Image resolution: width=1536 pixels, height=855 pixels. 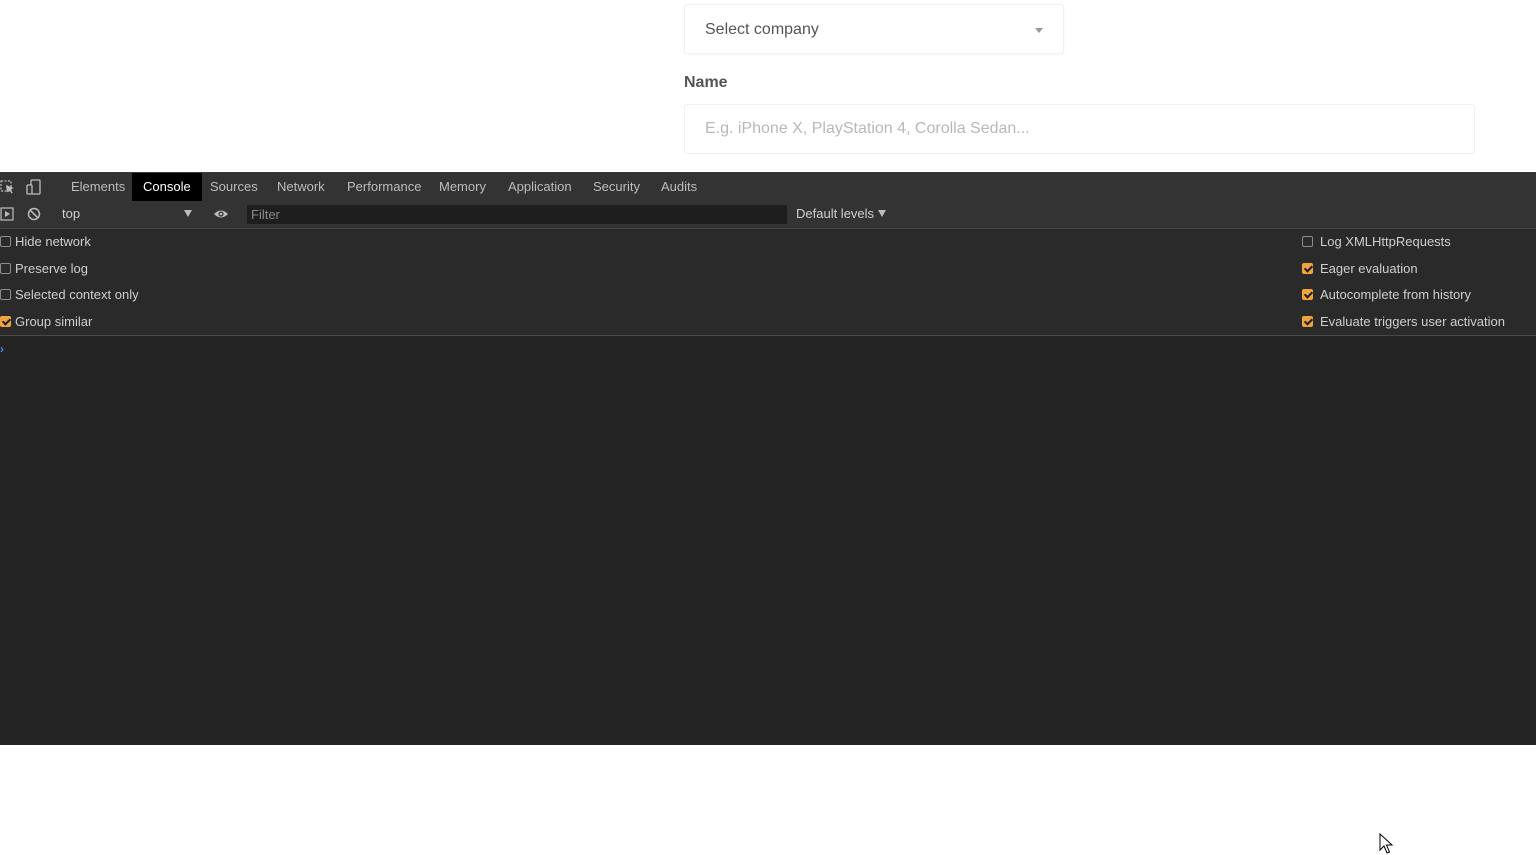 I want to click on company-select: Select company, so click(x=874, y=29).